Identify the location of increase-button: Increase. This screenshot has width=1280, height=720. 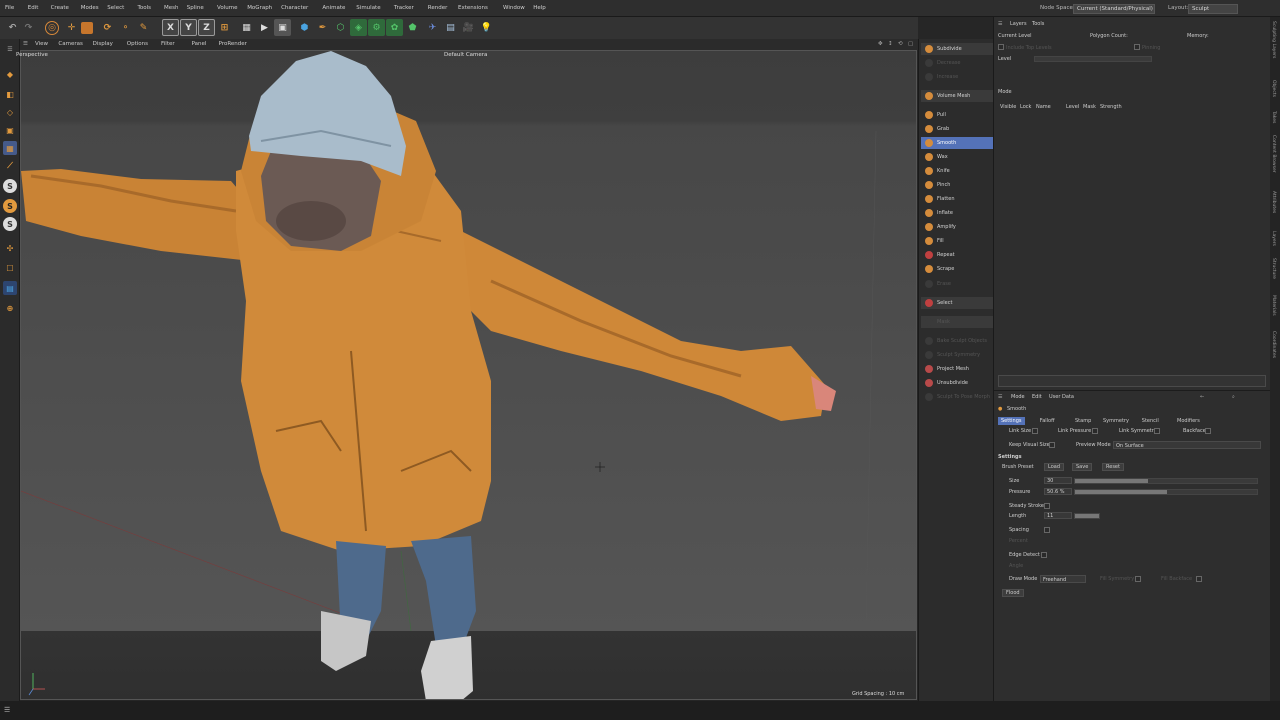
(957, 77).